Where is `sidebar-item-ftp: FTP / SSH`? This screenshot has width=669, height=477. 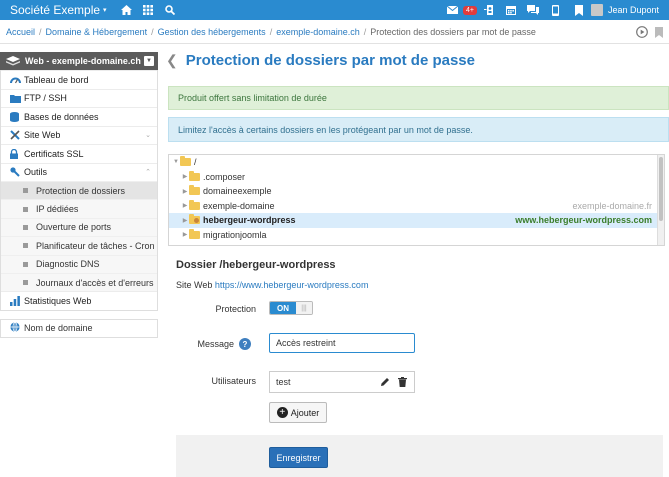 sidebar-item-ftp: FTP / SSH is located at coordinates (79, 98).